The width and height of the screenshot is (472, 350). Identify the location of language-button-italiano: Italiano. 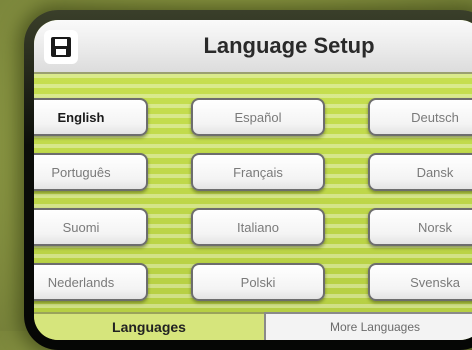
(258, 227).